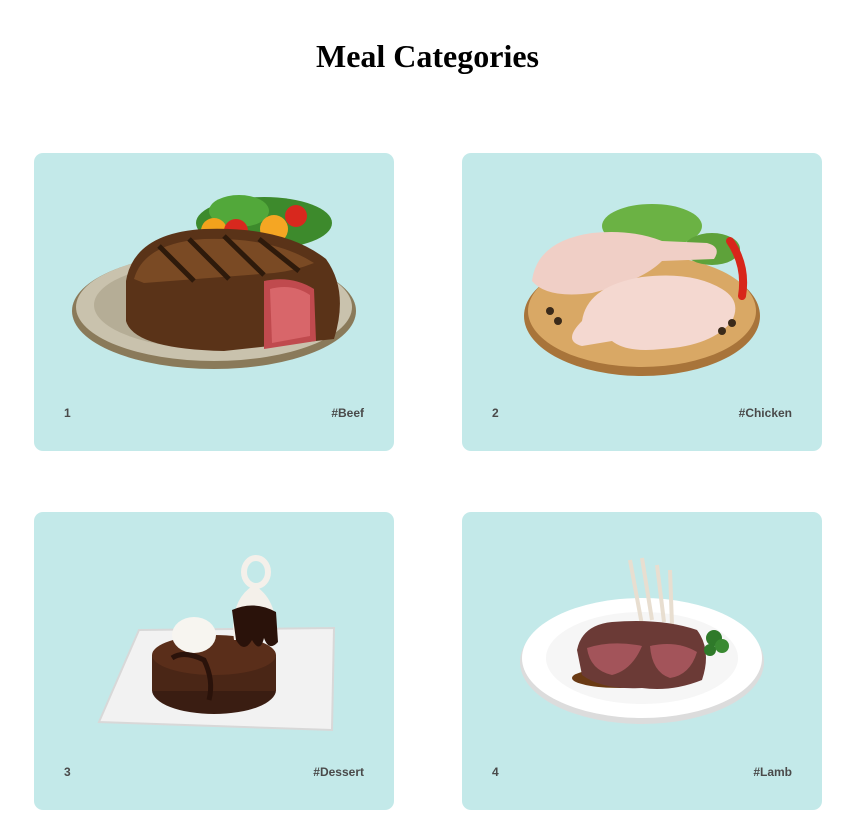  What do you see at coordinates (427, 56) in the screenshot?
I see `page-title: Meal Categories` at bounding box center [427, 56].